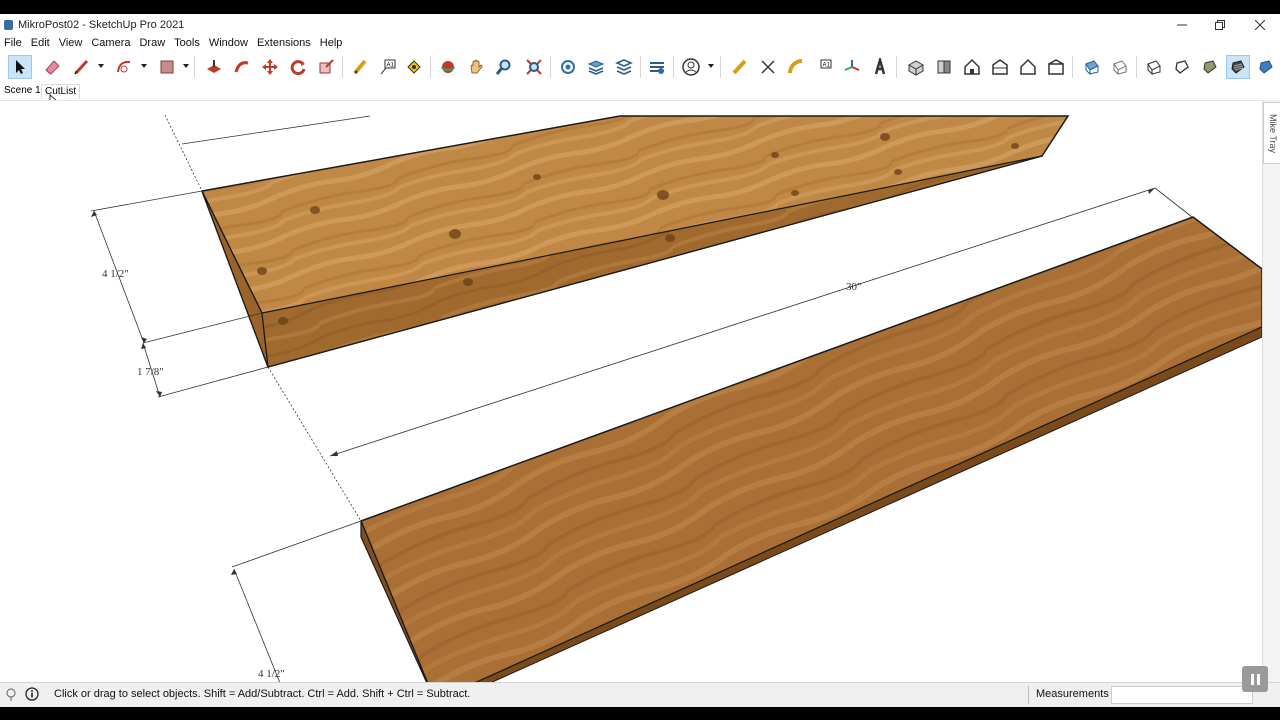 The height and width of the screenshot is (720, 1280). I want to click on 3d-text-button, so click(880, 67).